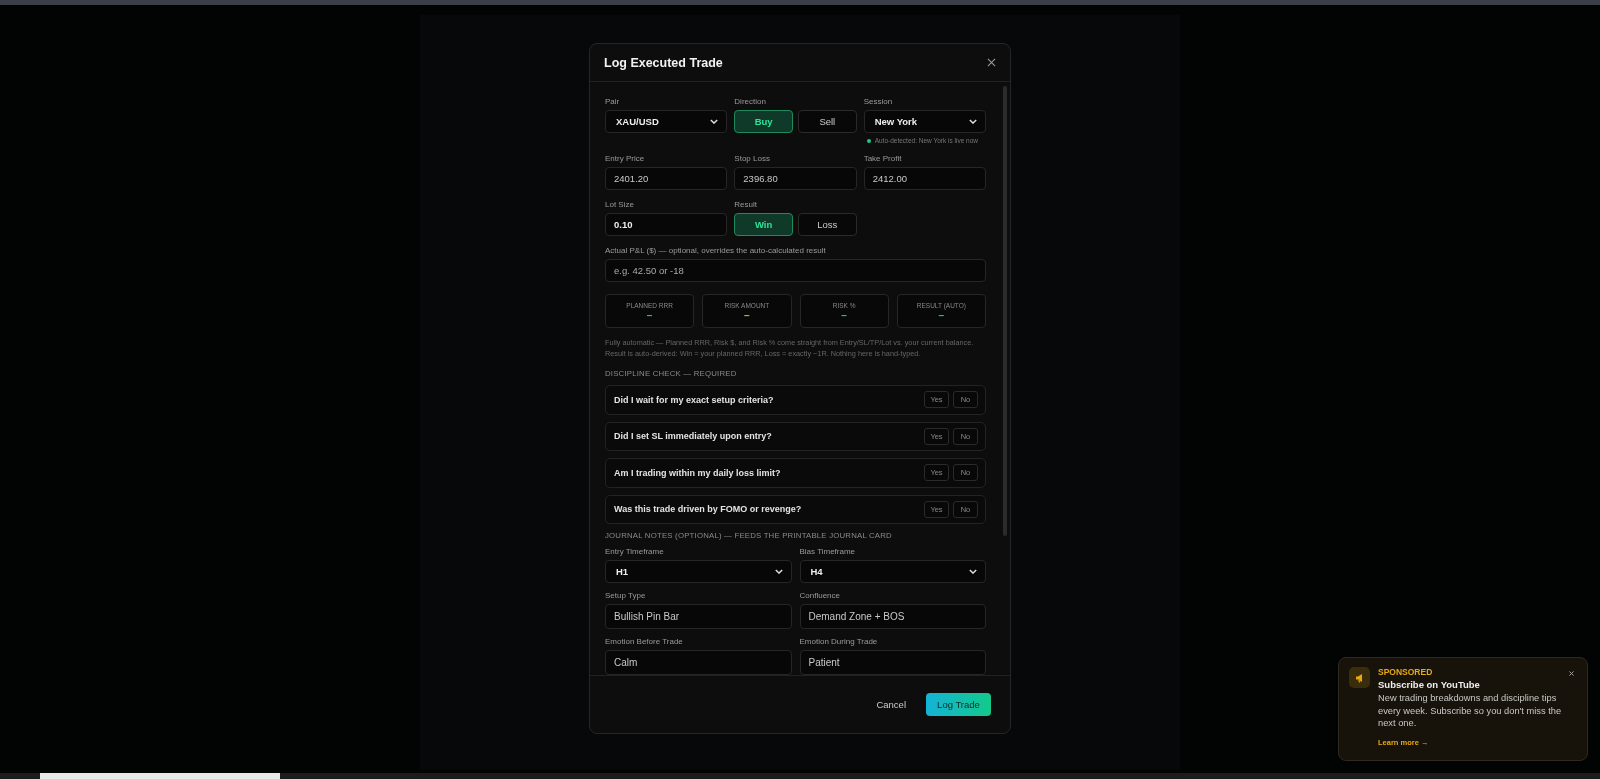 The width and height of the screenshot is (1600, 779). What do you see at coordinates (763, 224) in the screenshot?
I see `result-toggle: Win` at bounding box center [763, 224].